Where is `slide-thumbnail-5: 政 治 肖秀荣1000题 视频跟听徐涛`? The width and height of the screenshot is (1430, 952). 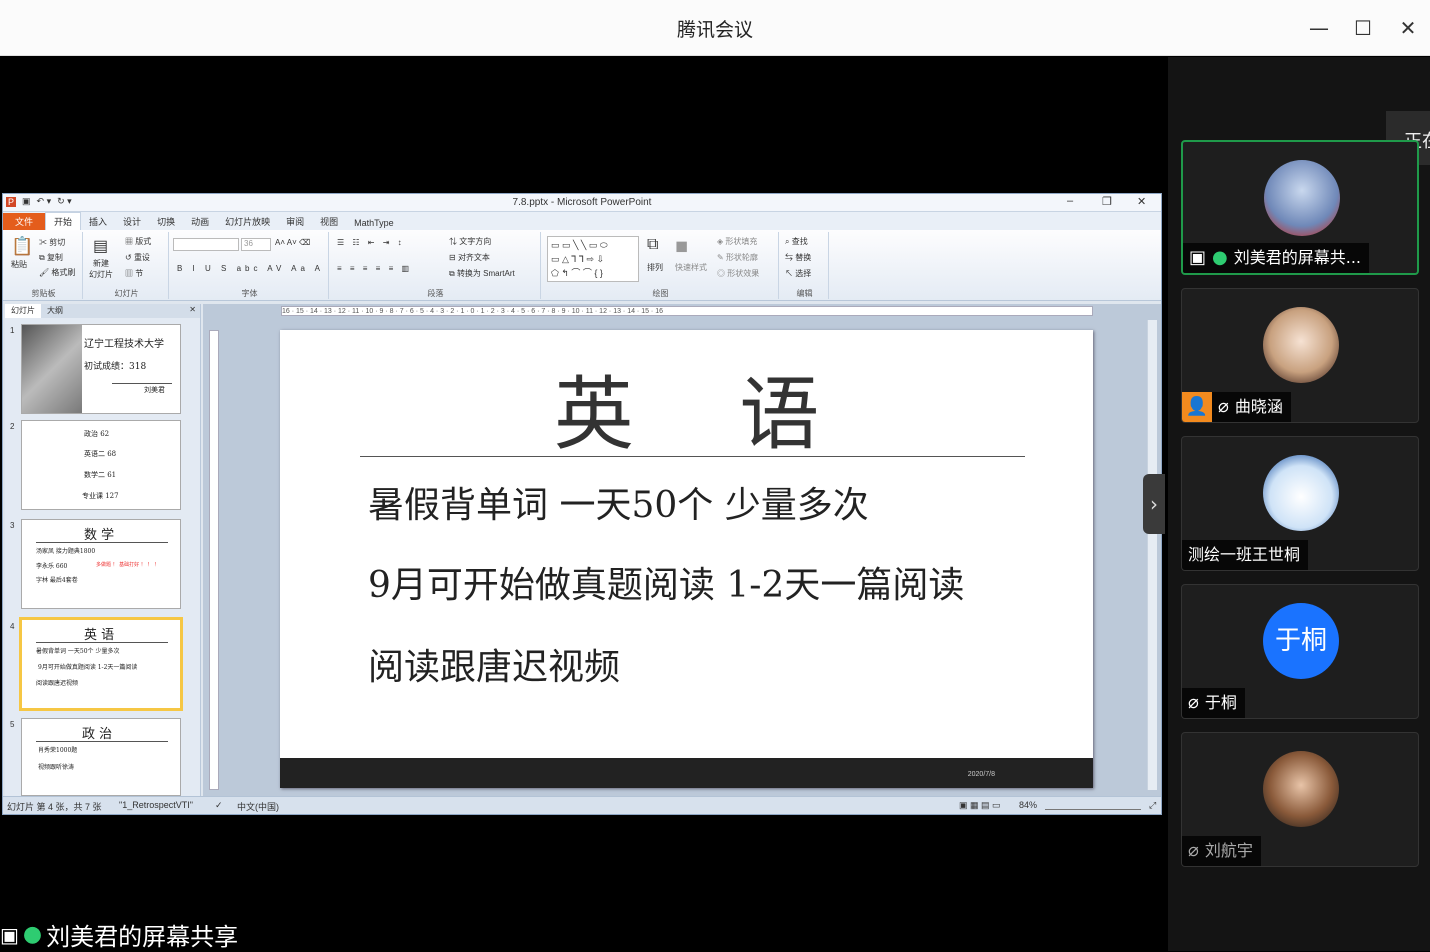 slide-thumbnail-5: 政 治 肖秀荣1000题 视频跟听徐涛 is located at coordinates (101, 757).